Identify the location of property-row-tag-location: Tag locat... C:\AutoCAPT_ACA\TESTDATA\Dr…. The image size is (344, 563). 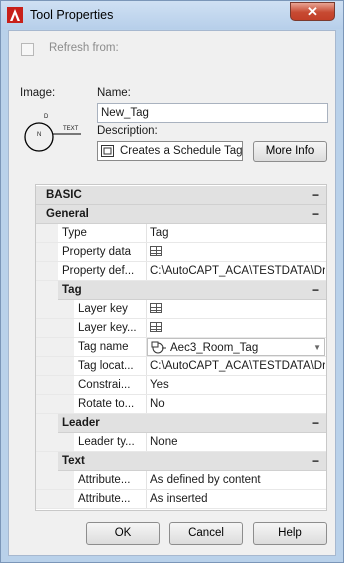
(181, 366).